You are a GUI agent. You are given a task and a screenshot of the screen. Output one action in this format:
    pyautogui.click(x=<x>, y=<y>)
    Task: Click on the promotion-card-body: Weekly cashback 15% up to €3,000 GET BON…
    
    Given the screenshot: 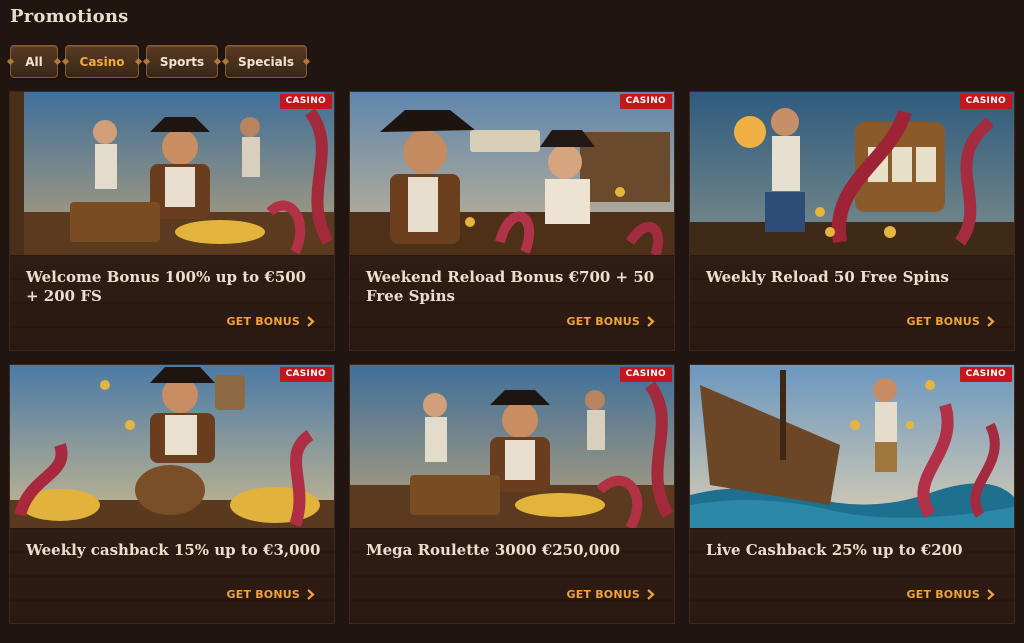 What is the action you would take?
    pyautogui.click(x=172, y=575)
    